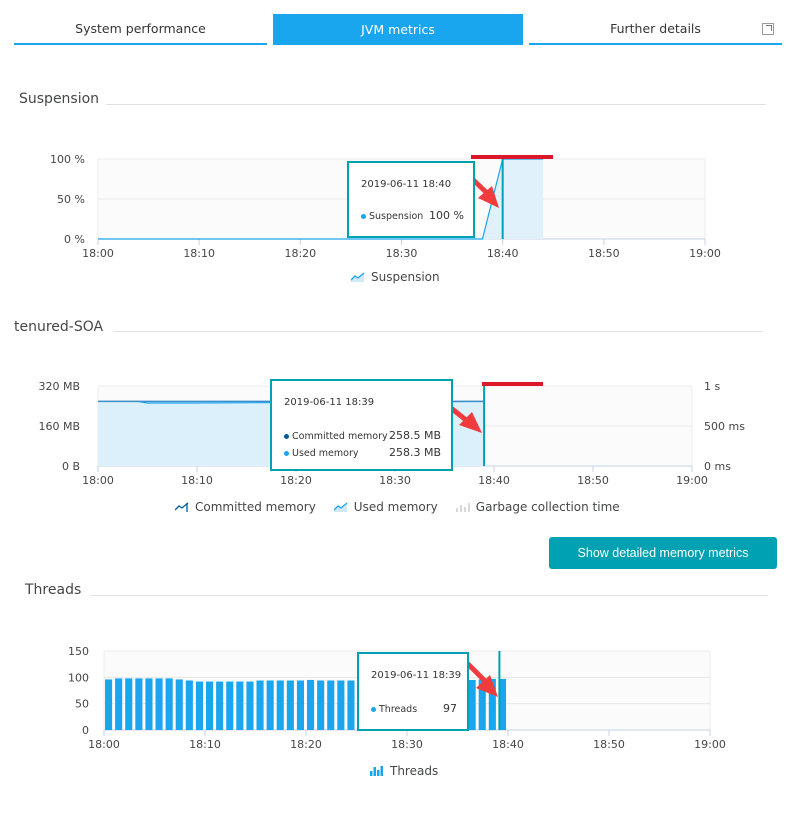  I want to click on legend-label: Threads, so click(414, 771).